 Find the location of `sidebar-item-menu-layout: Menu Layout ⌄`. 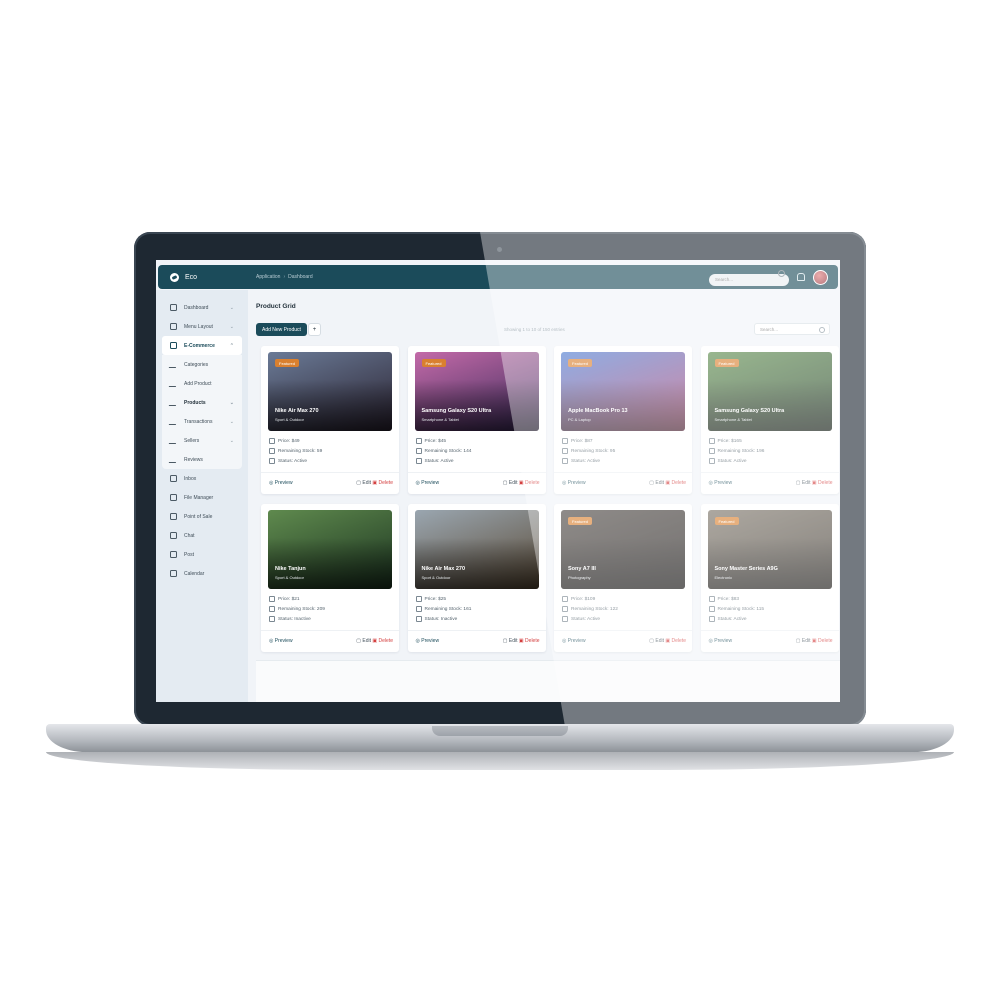

sidebar-item-menu-layout: Menu Layout ⌄ is located at coordinates (202, 326).